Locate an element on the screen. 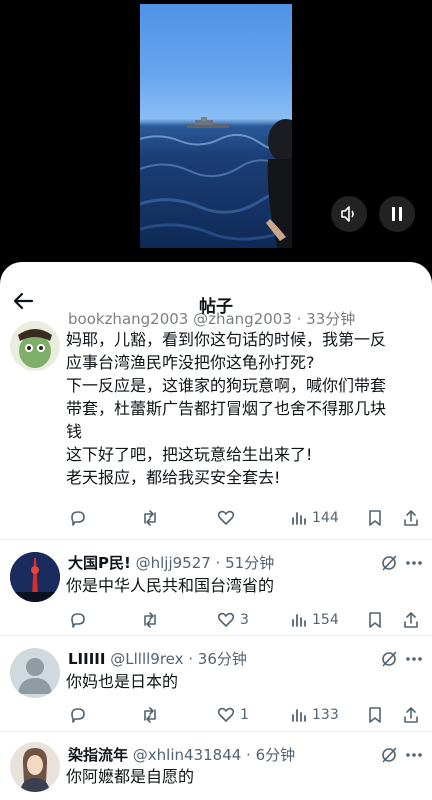 The width and height of the screenshot is (432, 800). like-button is located at coordinates (226, 518).